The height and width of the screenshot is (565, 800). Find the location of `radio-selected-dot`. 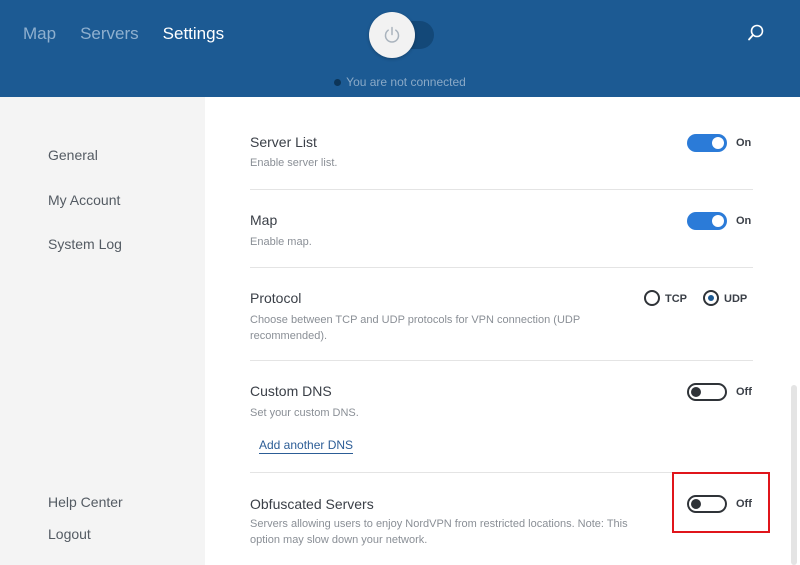

radio-selected-dot is located at coordinates (711, 298).